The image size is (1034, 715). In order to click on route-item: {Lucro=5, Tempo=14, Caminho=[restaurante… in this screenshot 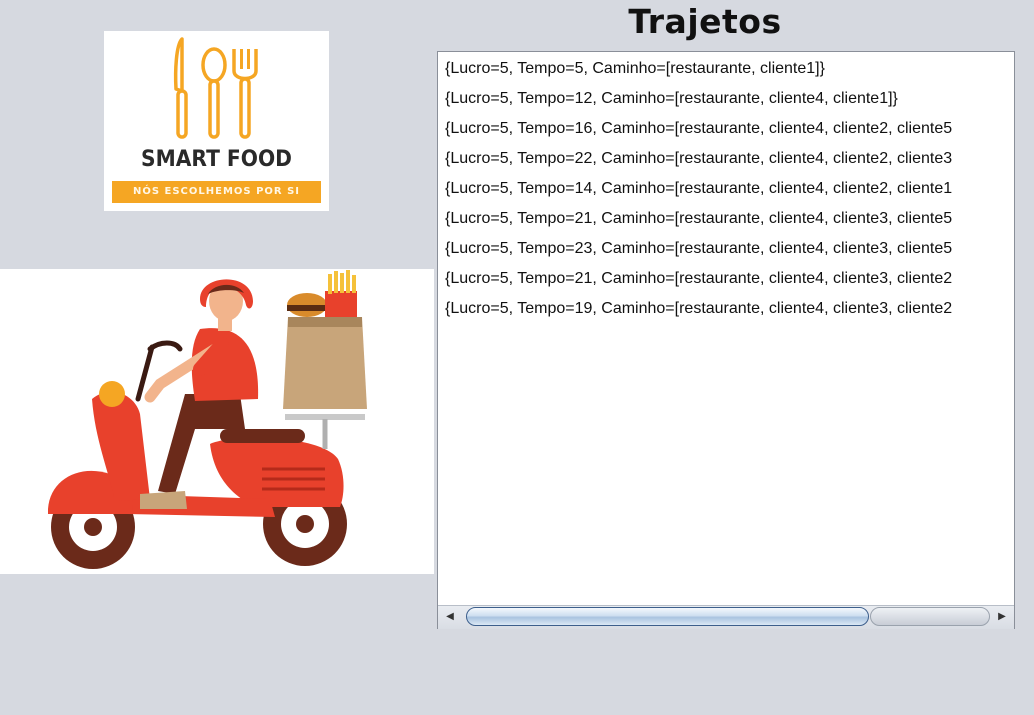, I will do `click(729, 193)`.